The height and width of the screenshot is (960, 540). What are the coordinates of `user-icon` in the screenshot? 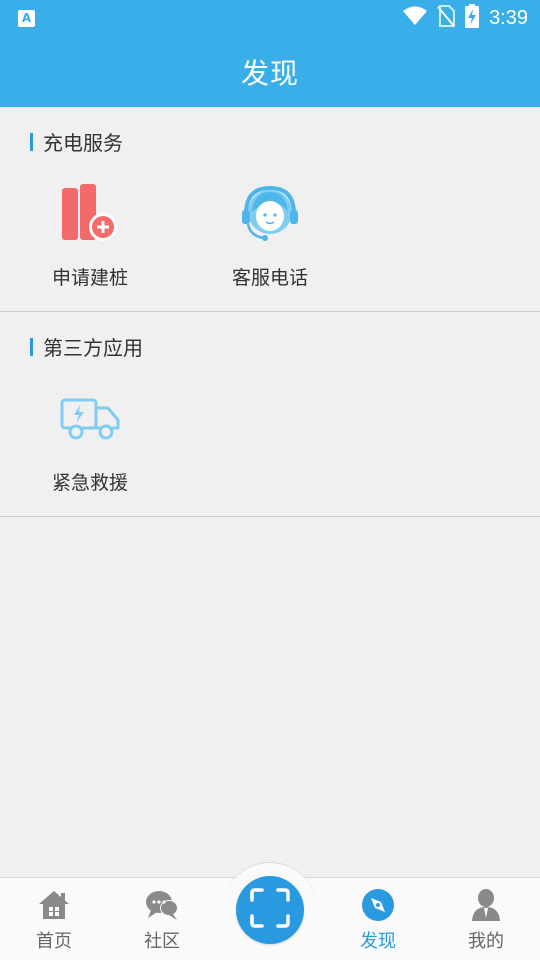 It's located at (486, 905).